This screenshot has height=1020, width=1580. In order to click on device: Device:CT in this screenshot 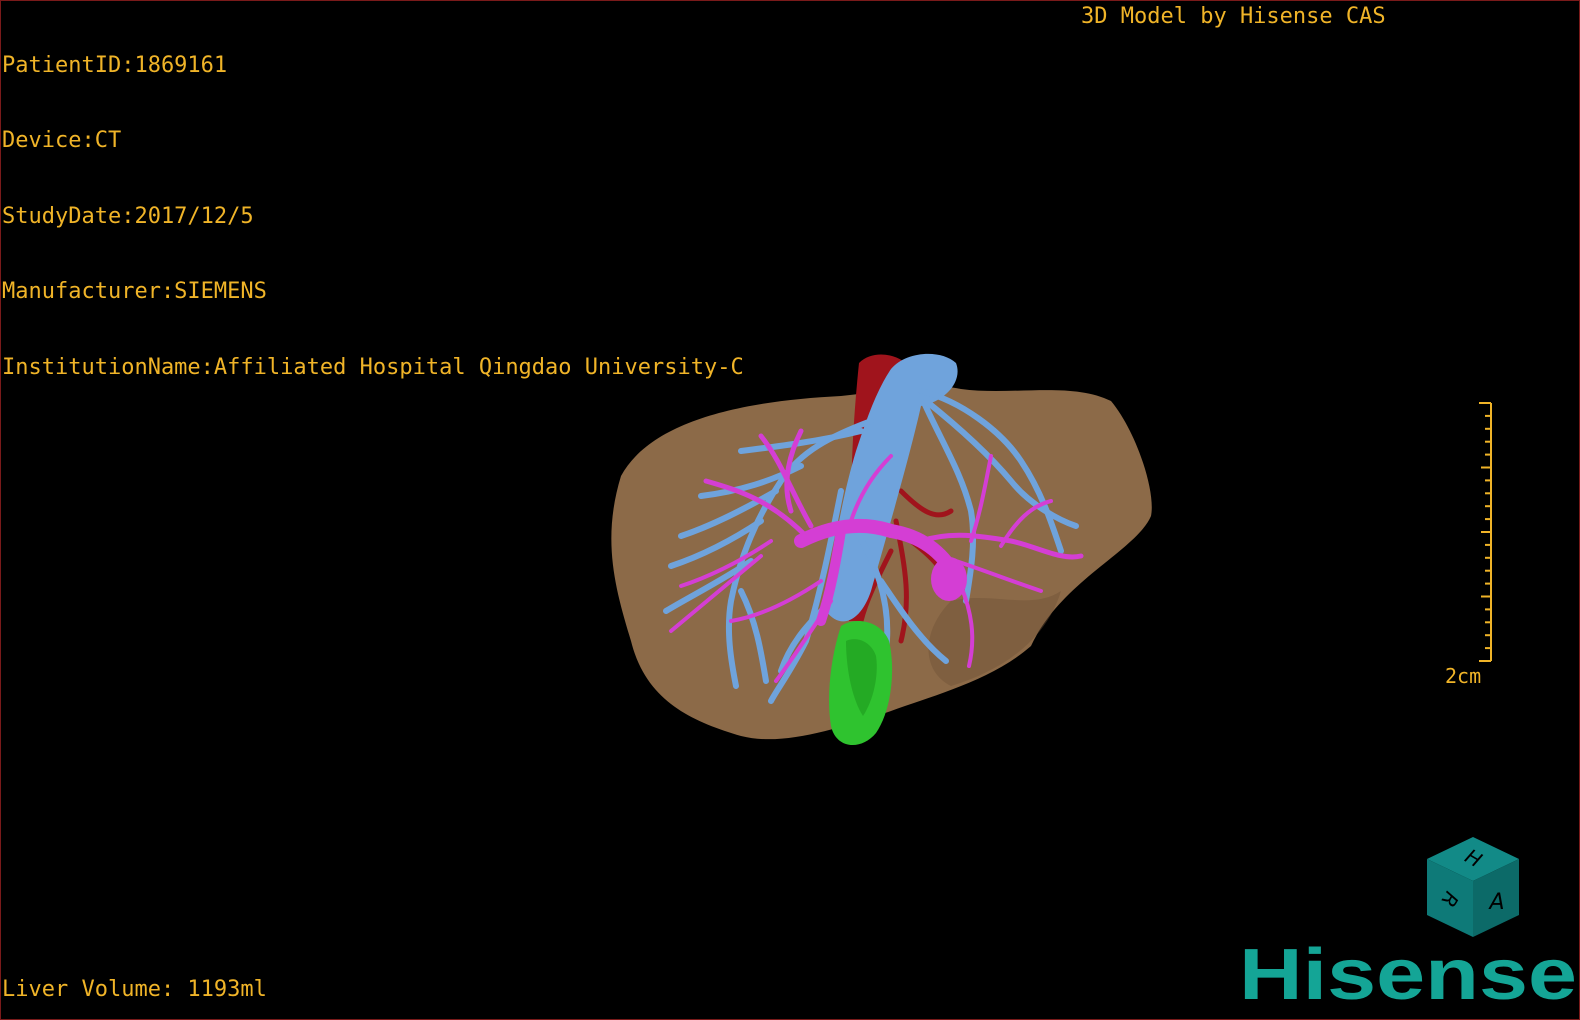, I will do `click(62, 141)`.